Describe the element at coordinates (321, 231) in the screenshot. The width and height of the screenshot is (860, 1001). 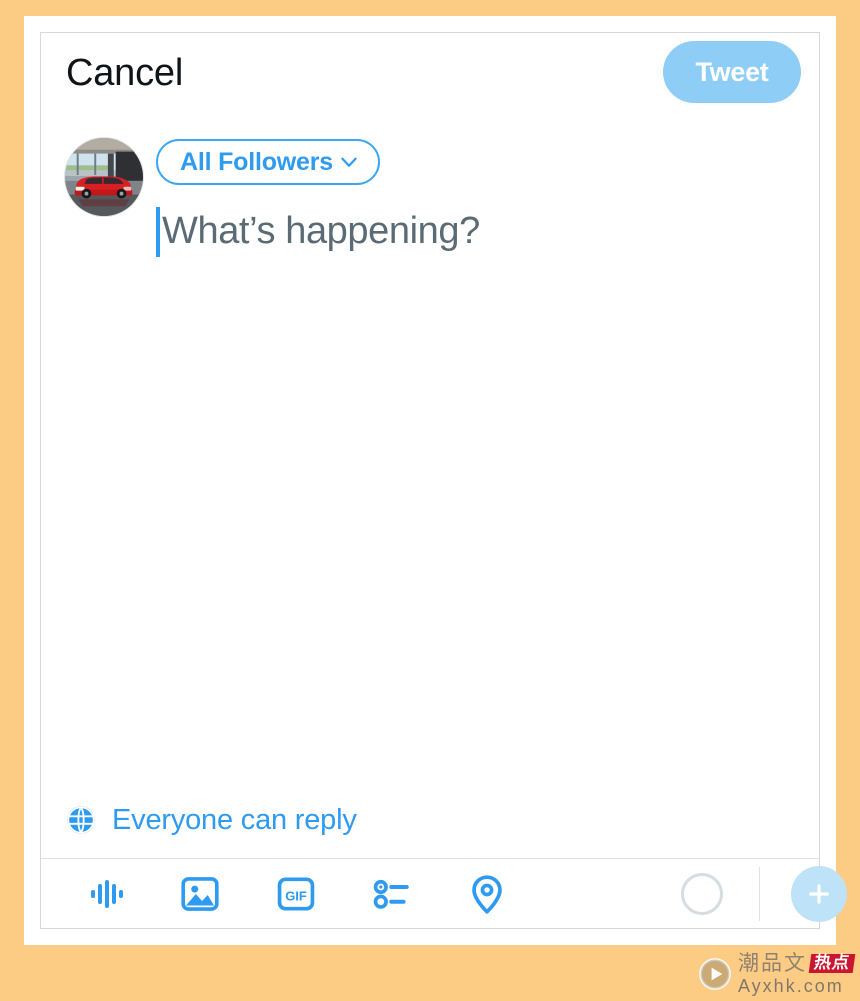
I see `tweet-placeholder: What’s happening?` at that location.